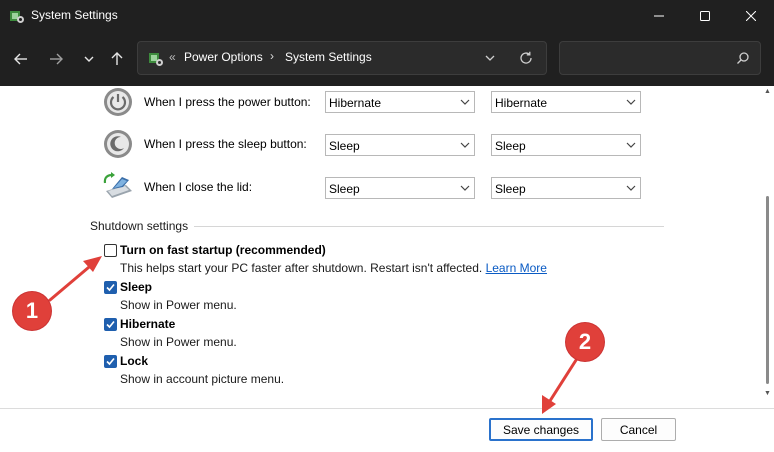  What do you see at coordinates (566, 102) in the screenshot?
I see `power-button-plugged-in-select: Hibernate` at bounding box center [566, 102].